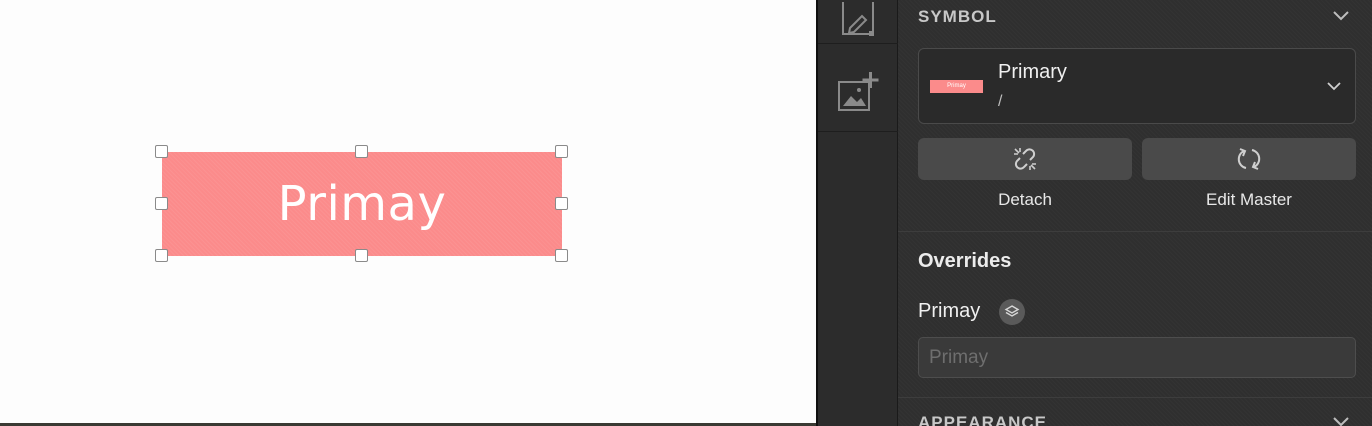 The height and width of the screenshot is (426, 1372). I want to click on chevron-down-icon, so click(1334, 86).